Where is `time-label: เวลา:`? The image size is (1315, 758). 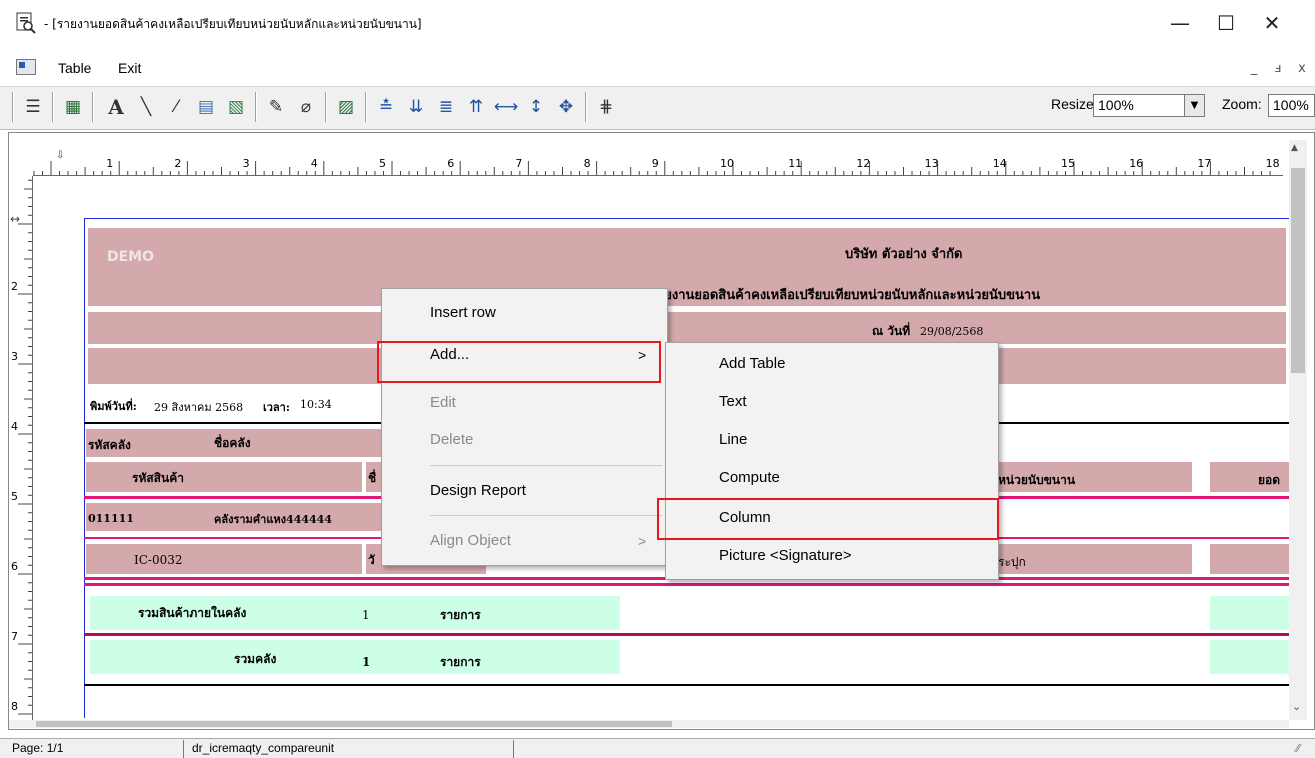 time-label: เวลา: is located at coordinates (276, 407).